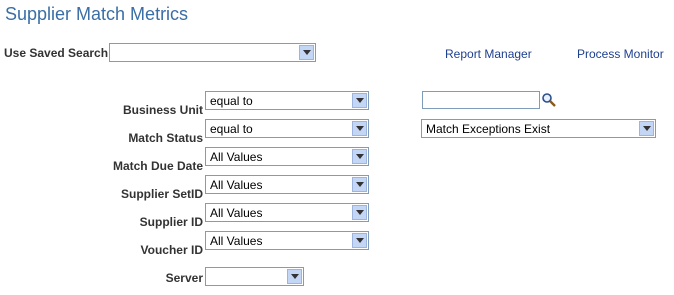 This screenshot has height=295, width=674. Describe the element at coordinates (488, 54) in the screenshot. I see `report-manager-link: Report Manager` at that location.